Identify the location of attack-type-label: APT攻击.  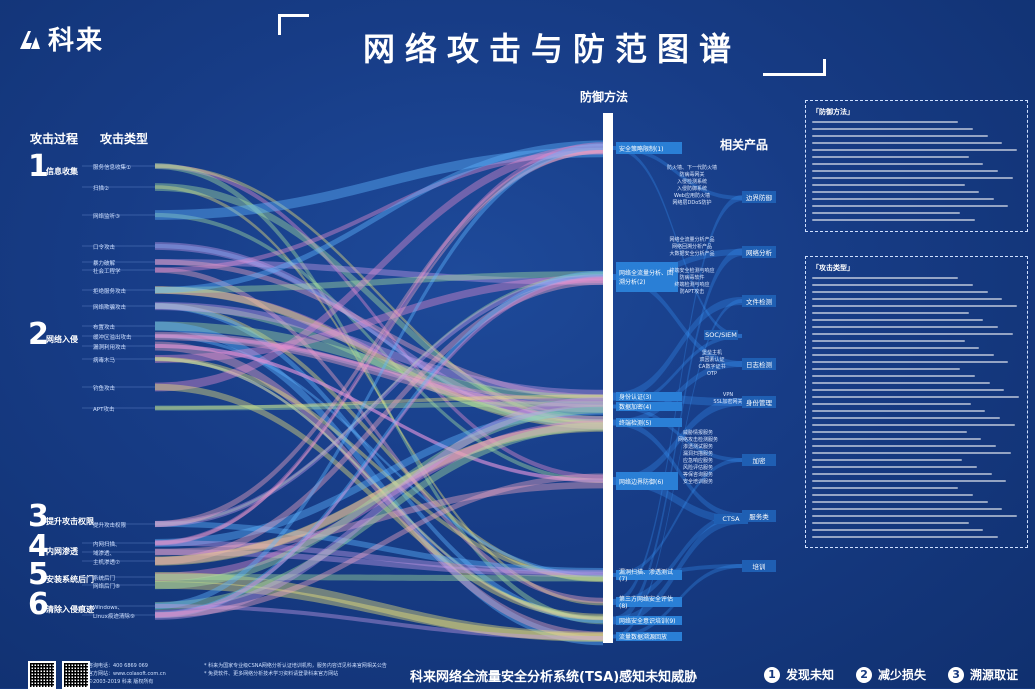
(104, 410).